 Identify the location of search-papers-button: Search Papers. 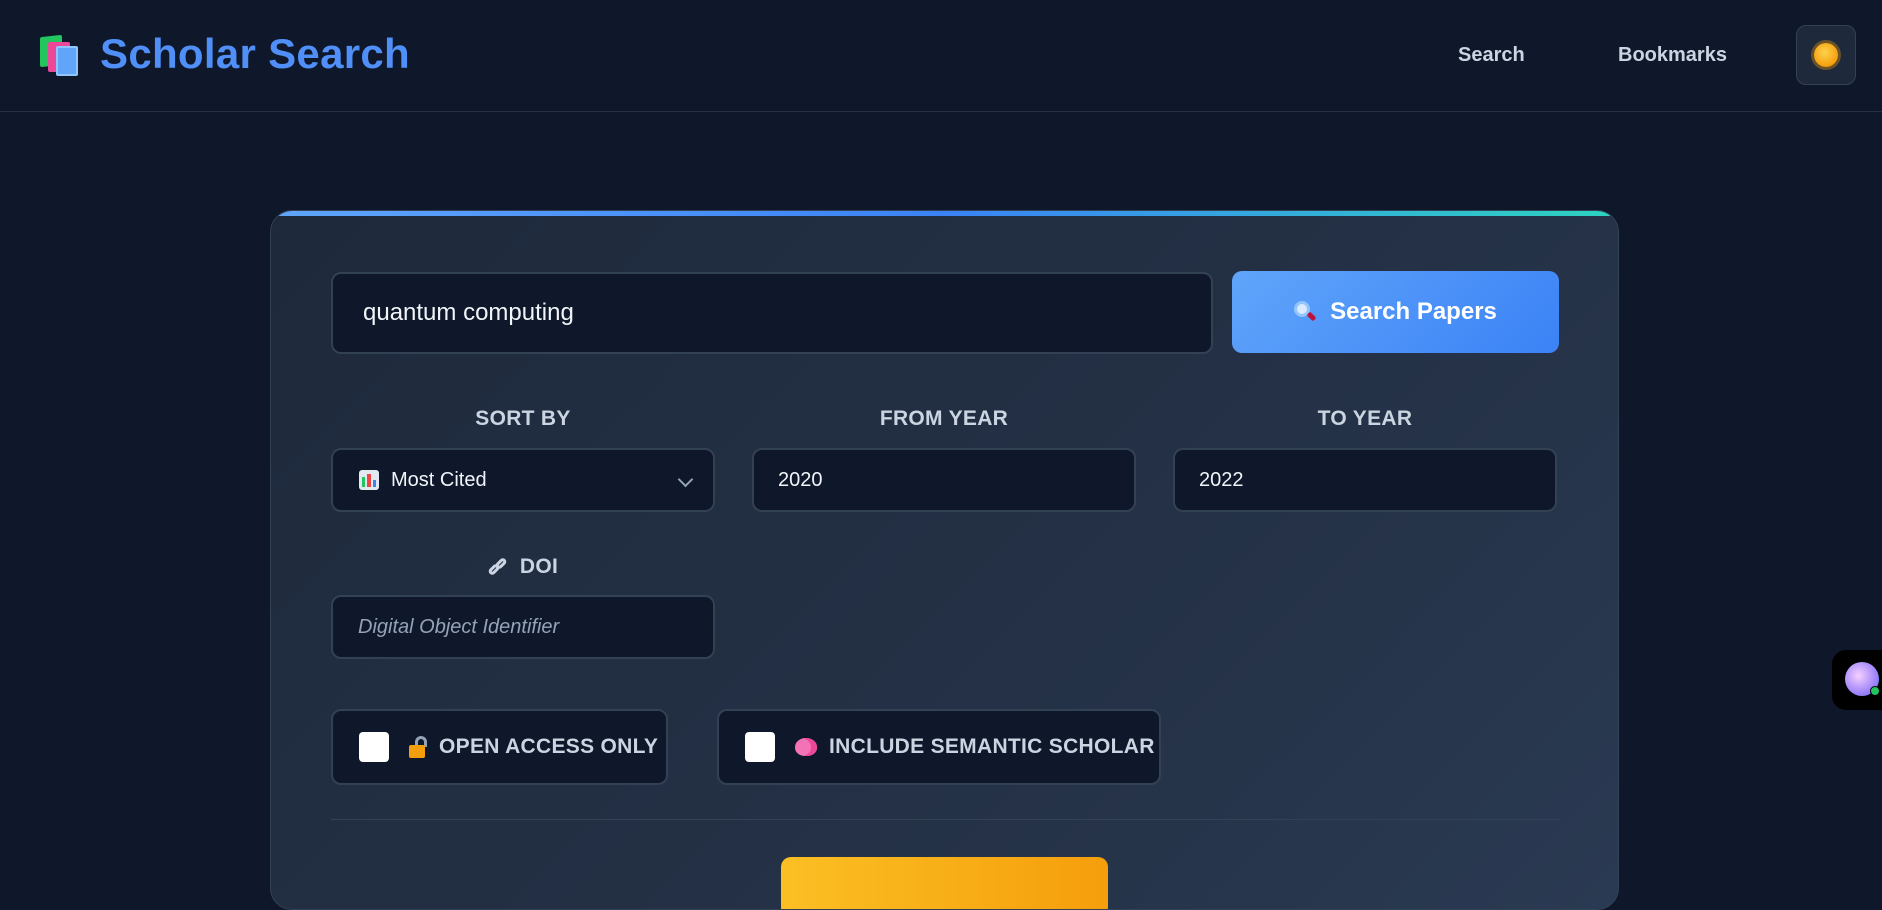
(1395, 312).